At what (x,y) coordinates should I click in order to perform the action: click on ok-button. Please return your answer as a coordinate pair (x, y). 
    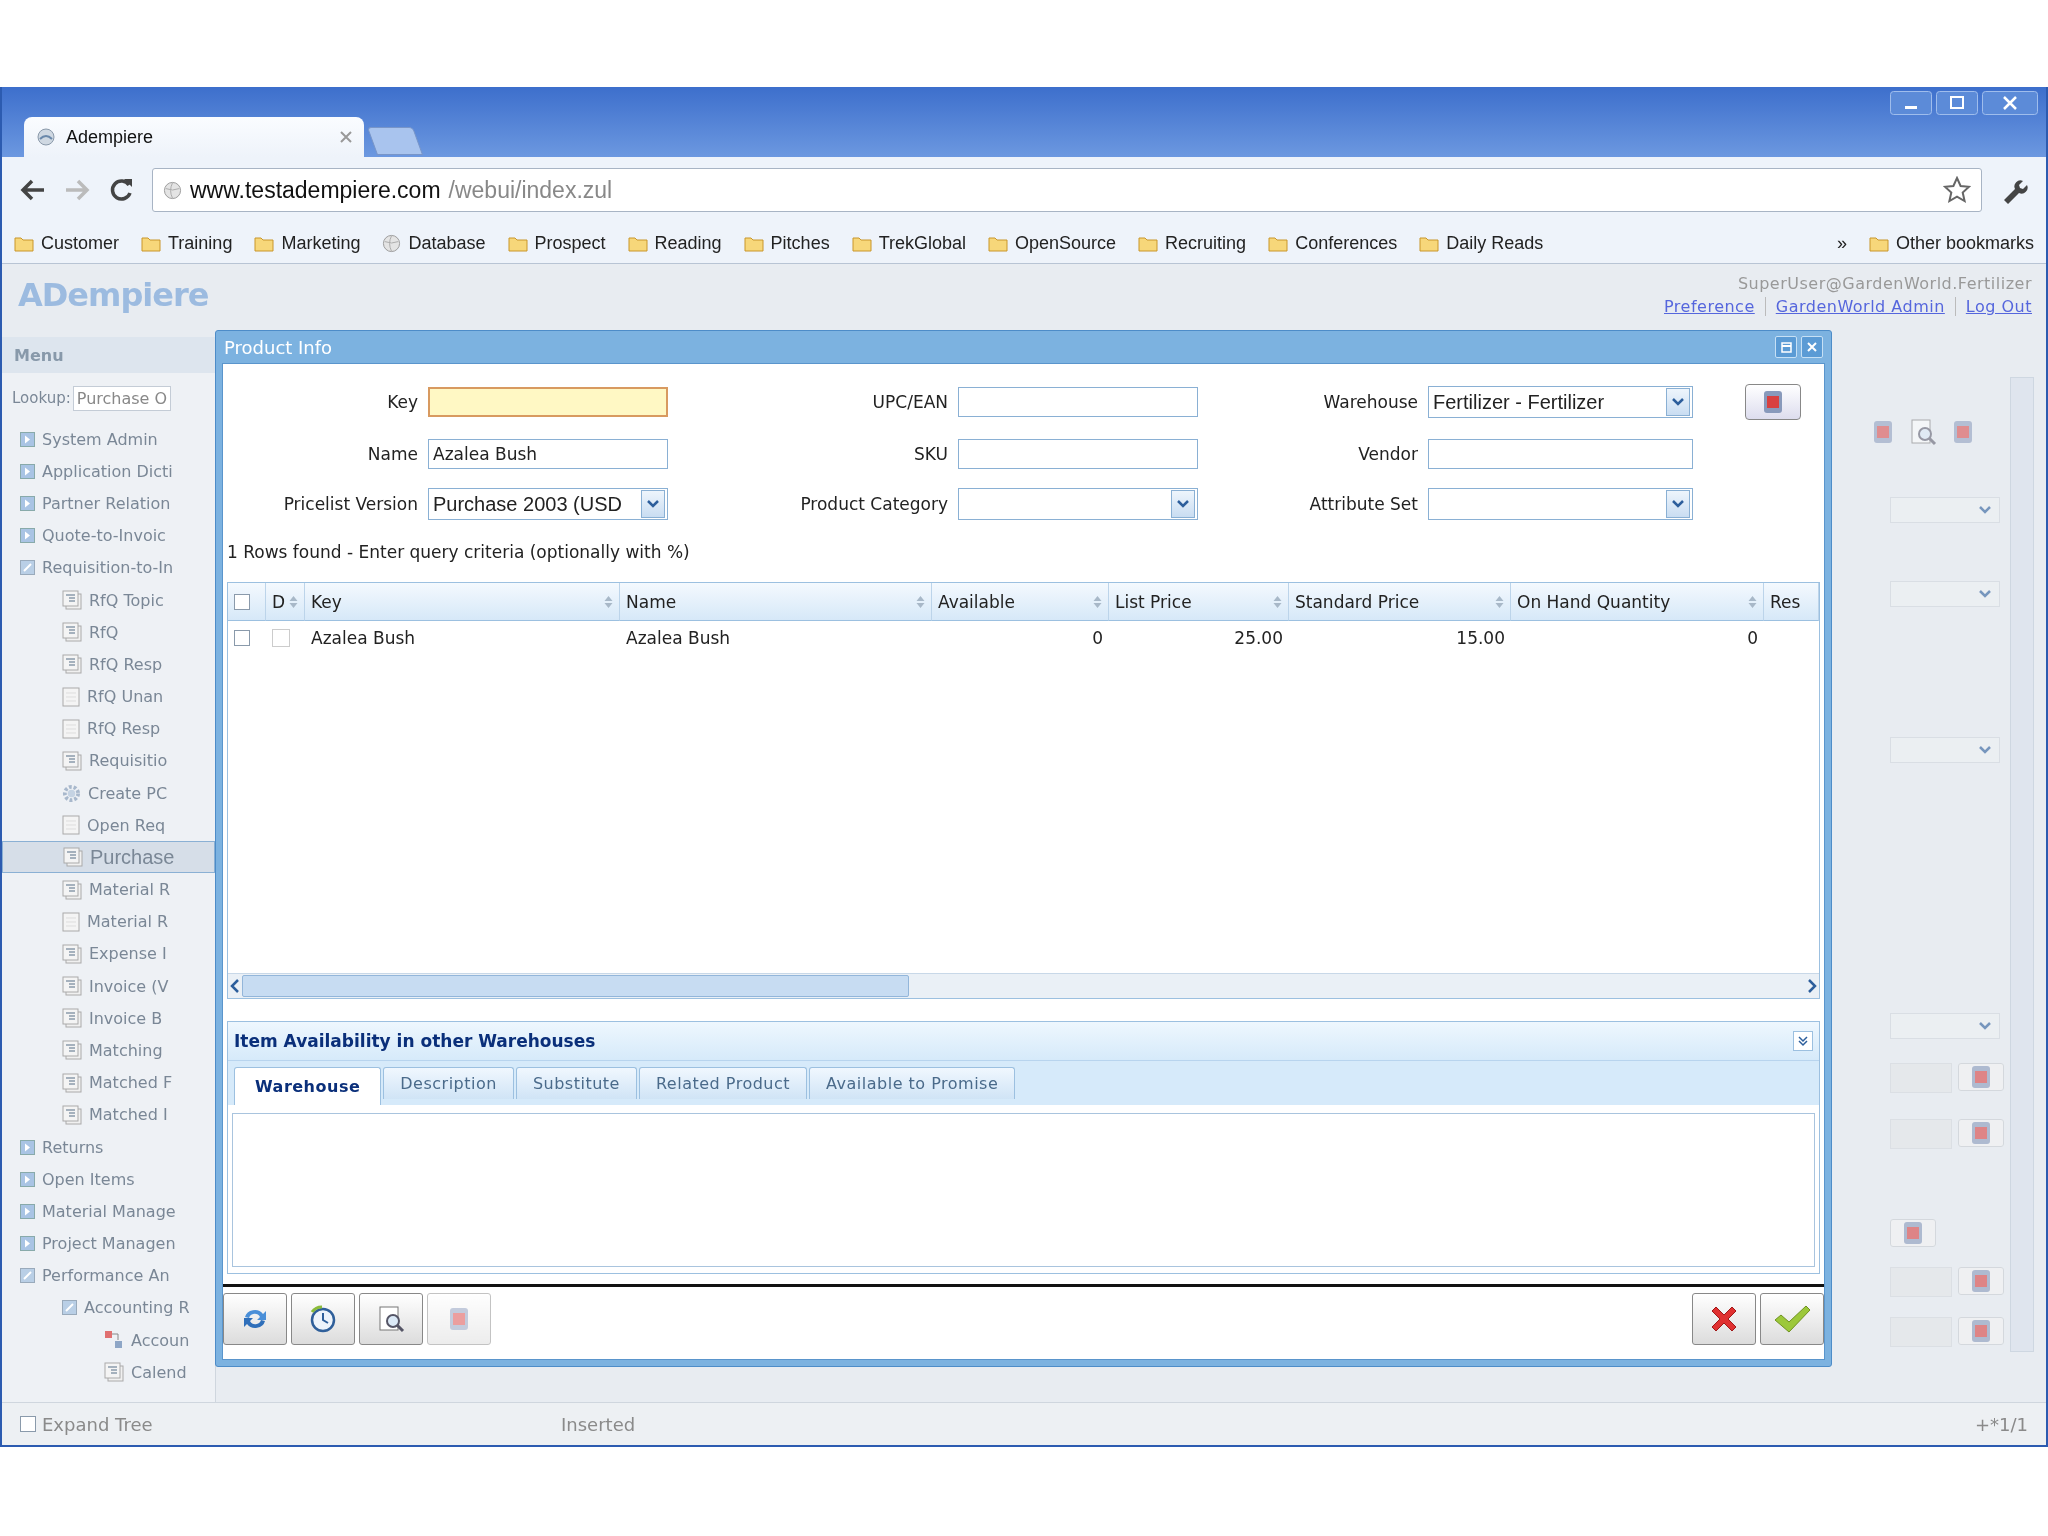
    Looking at the image, I should click on (1792, 1319).